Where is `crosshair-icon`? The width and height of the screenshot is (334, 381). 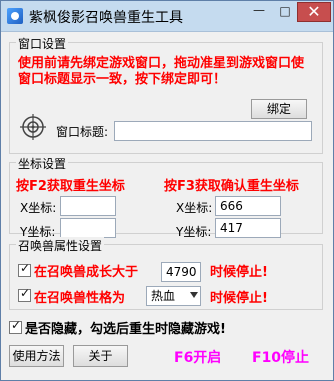 crosshair-icon is located at coordinates (33, 127).